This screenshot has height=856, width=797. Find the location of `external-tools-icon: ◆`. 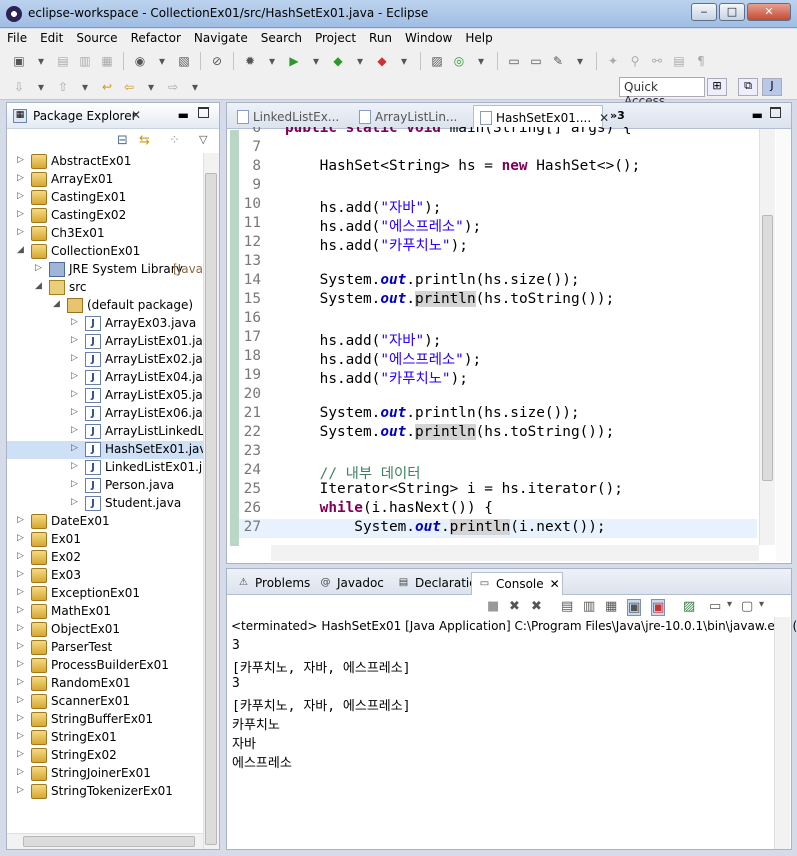

external-tools-icon: ◆ is located at coordinates (382, 61).